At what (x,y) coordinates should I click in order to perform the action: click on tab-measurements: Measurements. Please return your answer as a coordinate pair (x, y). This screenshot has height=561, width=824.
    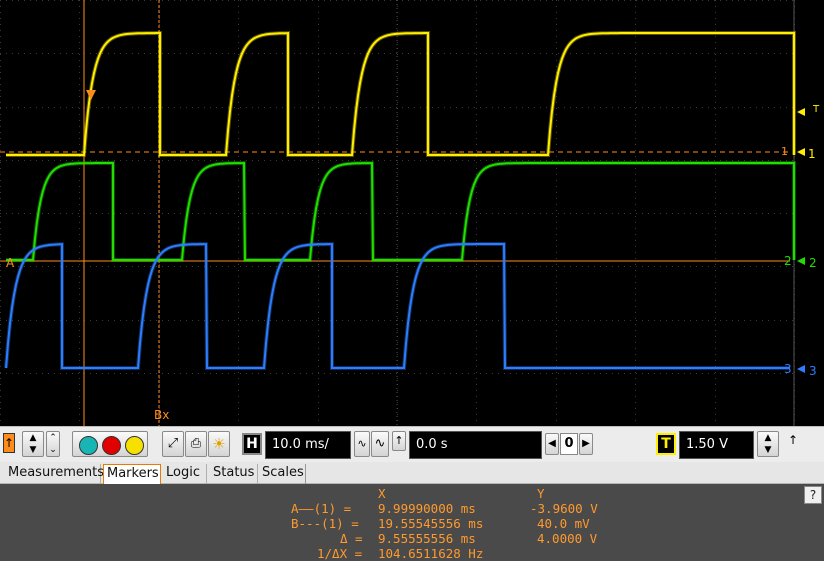
    Looking at the image, I should click on (54, 474).